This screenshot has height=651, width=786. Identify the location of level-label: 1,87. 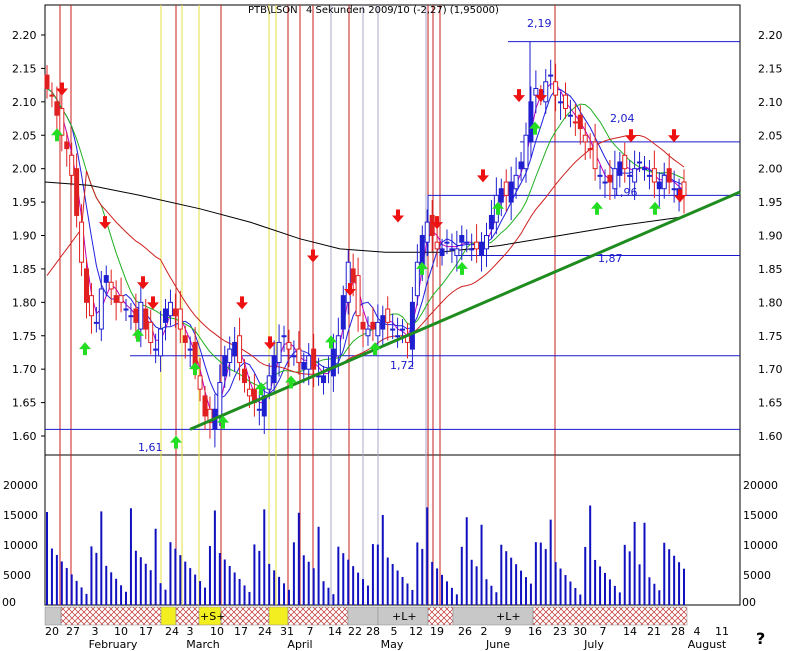
(610, 258).